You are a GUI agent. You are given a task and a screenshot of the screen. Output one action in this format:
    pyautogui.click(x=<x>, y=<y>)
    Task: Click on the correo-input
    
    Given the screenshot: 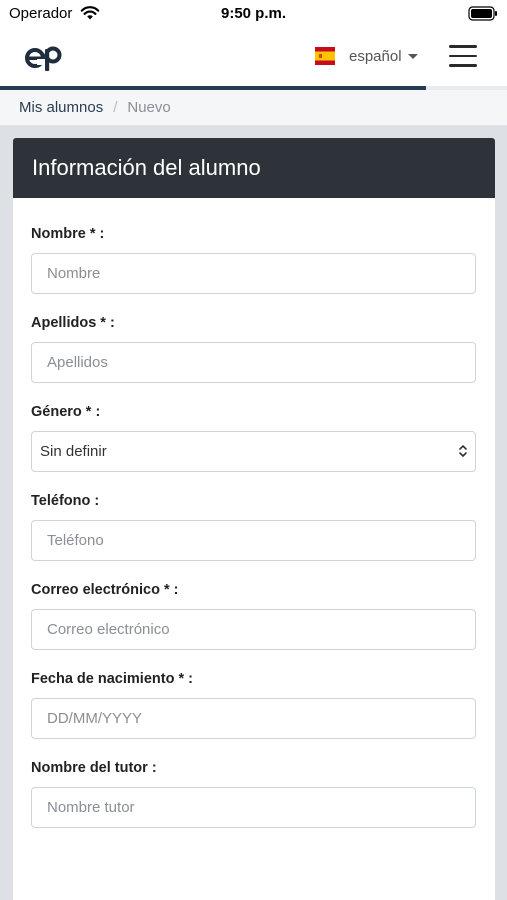 What is the action you would take?
    pyautogui.click(x=253, y=629)
    